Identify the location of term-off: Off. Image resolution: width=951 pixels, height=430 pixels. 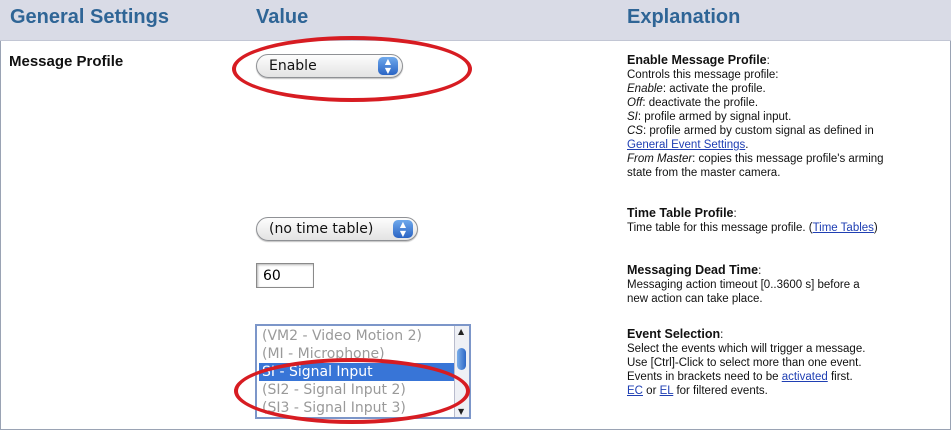
(635, 103).